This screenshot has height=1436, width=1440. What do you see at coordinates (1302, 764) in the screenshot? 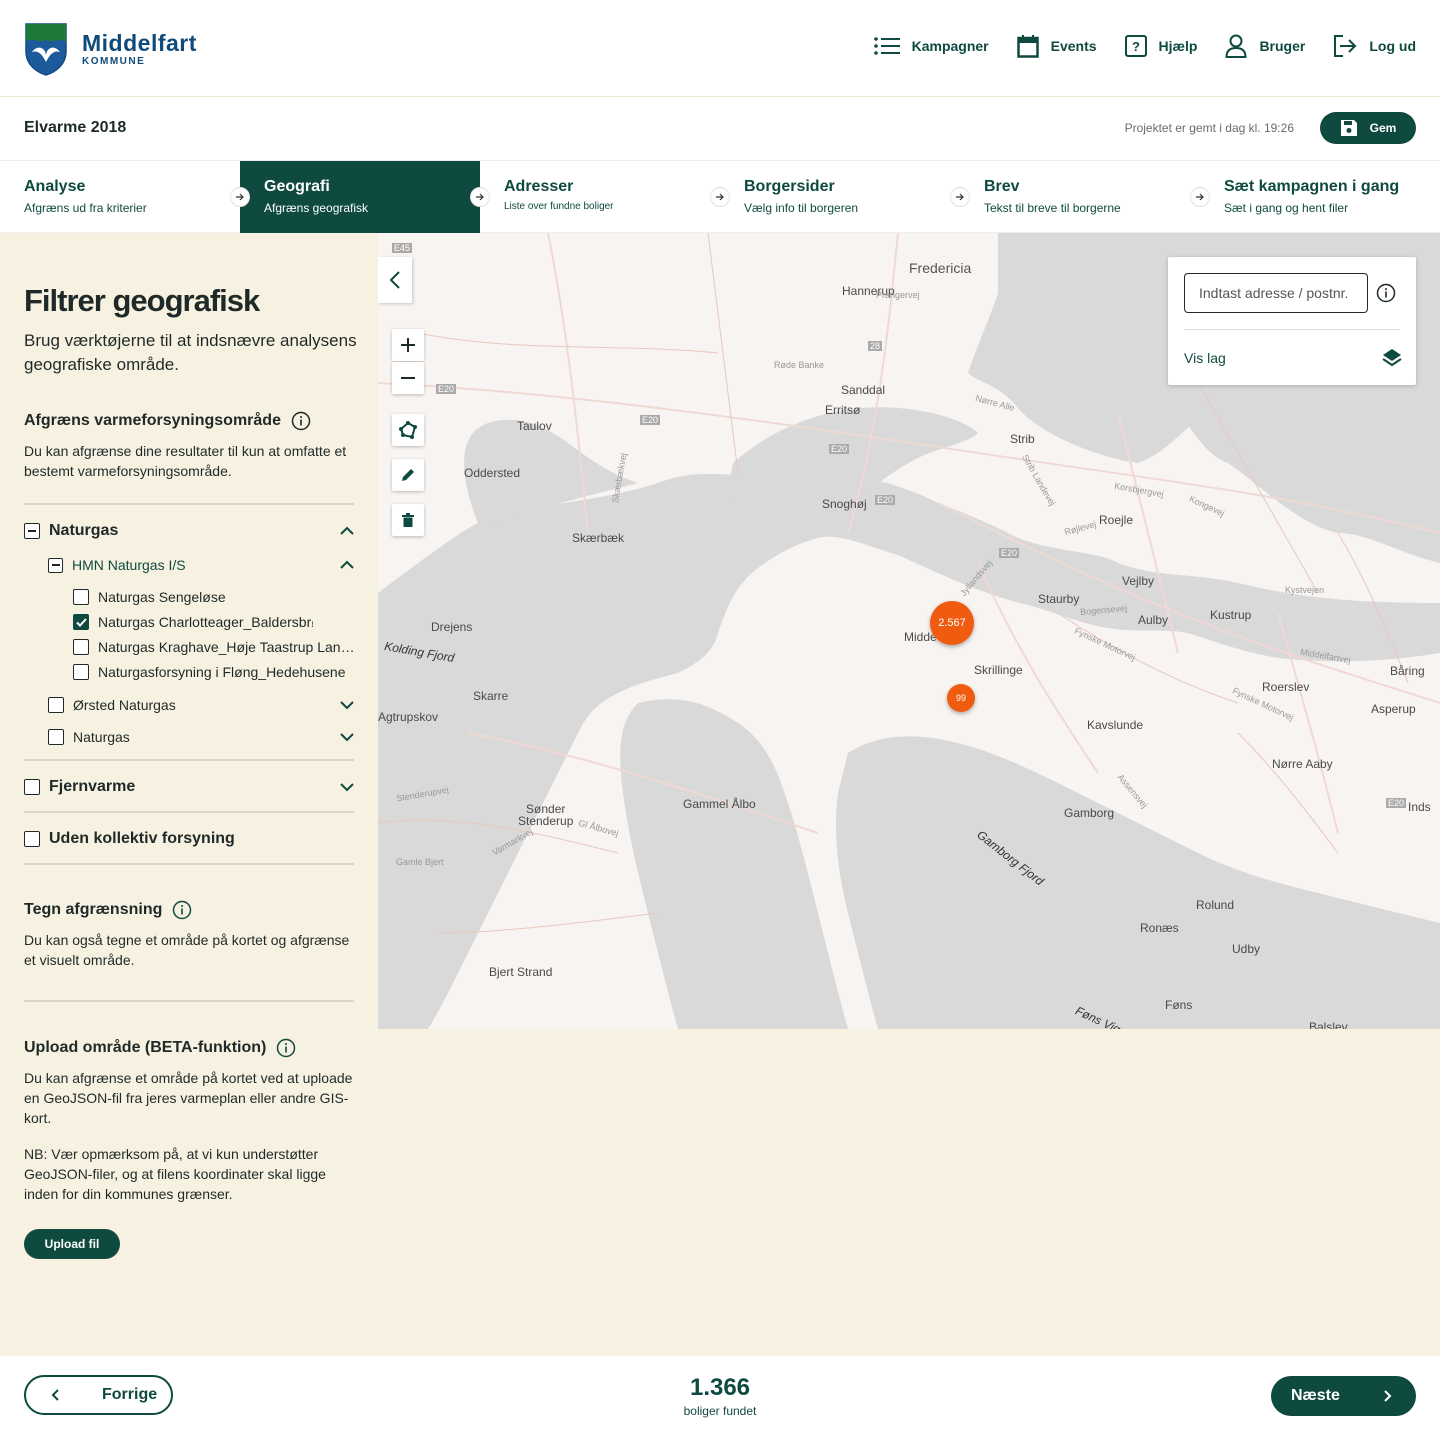
I see `map-label: Nørre Aaby` at bounding box center [1302, 764].